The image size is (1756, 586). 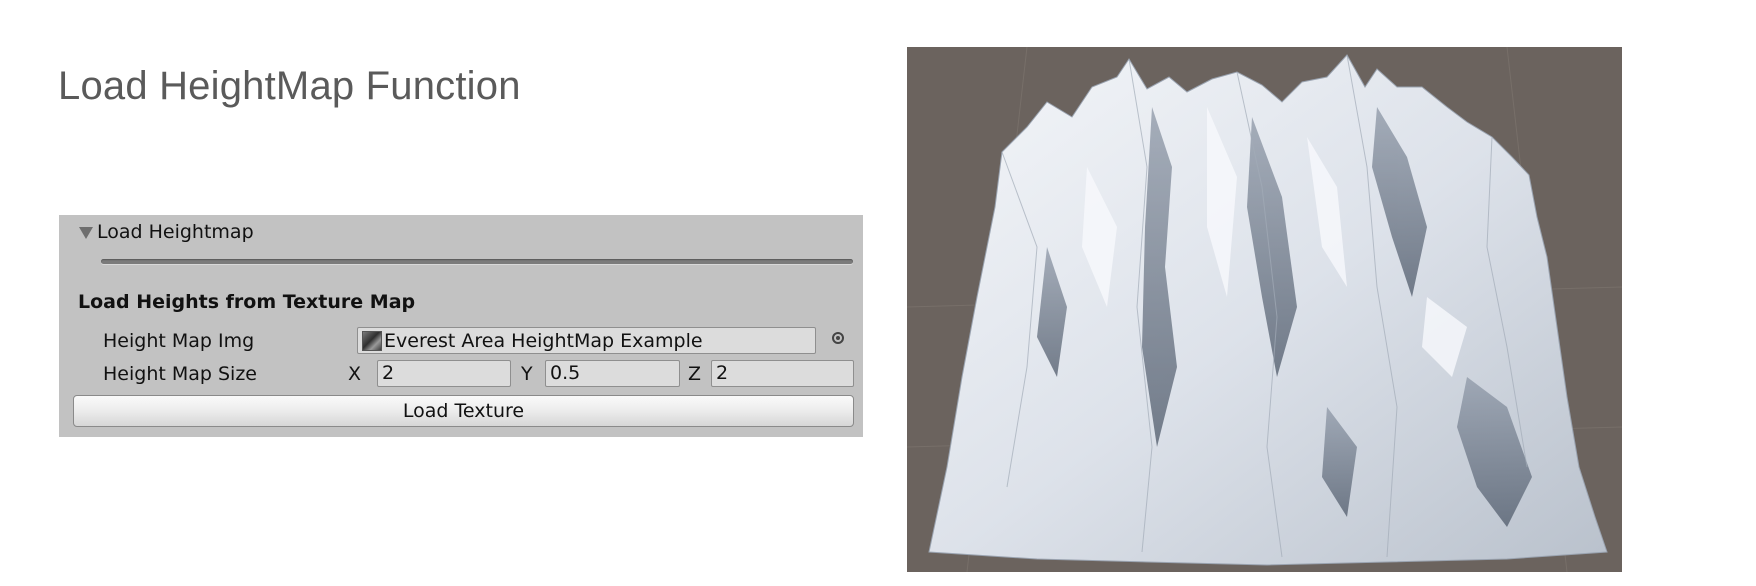 I want to click on height-map-img-value: Everest Area HeightMap Example, so click(x=543, y=340).